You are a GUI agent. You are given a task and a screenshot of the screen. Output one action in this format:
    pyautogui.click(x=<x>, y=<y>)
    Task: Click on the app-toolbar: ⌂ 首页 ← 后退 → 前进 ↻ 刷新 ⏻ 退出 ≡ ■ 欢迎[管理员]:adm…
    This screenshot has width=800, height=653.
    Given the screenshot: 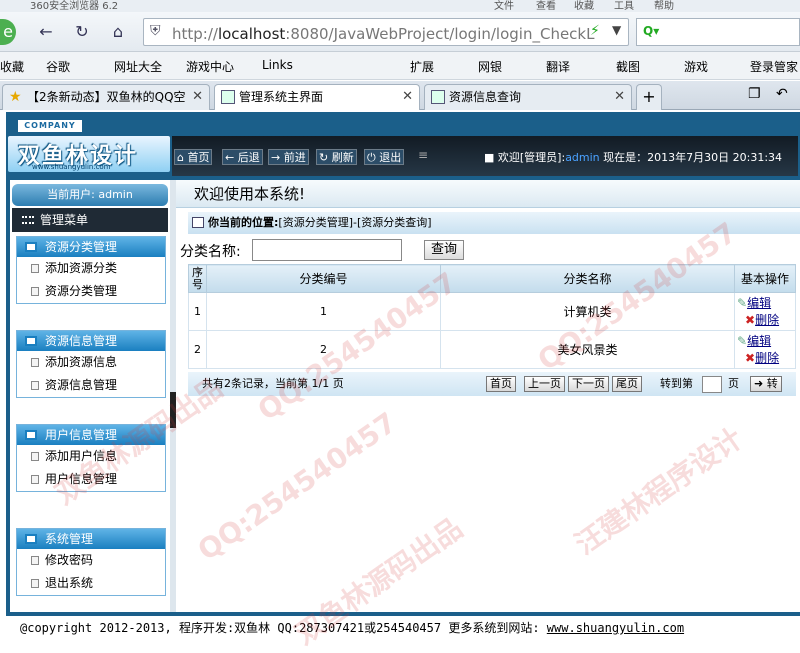 What is the action you would take?
    pyautogui.click(x=485, y=156)
    